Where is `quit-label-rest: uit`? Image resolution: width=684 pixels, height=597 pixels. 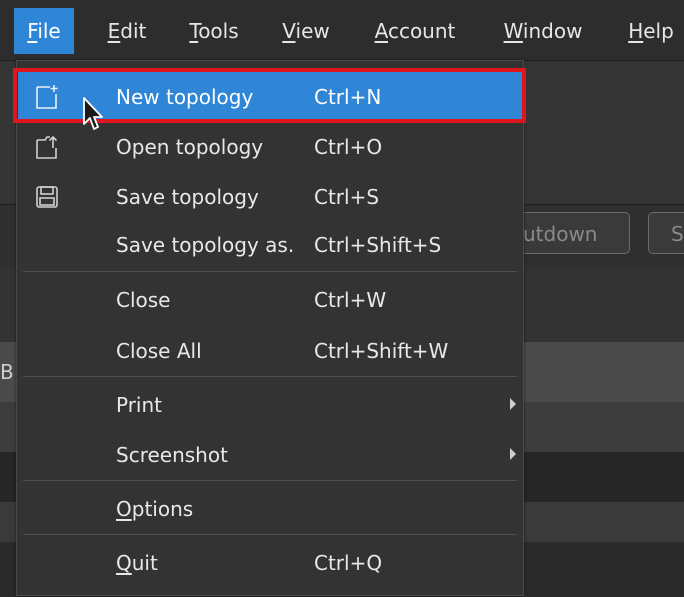 quit-label-rest: uit is located at coordinates (144, 563).